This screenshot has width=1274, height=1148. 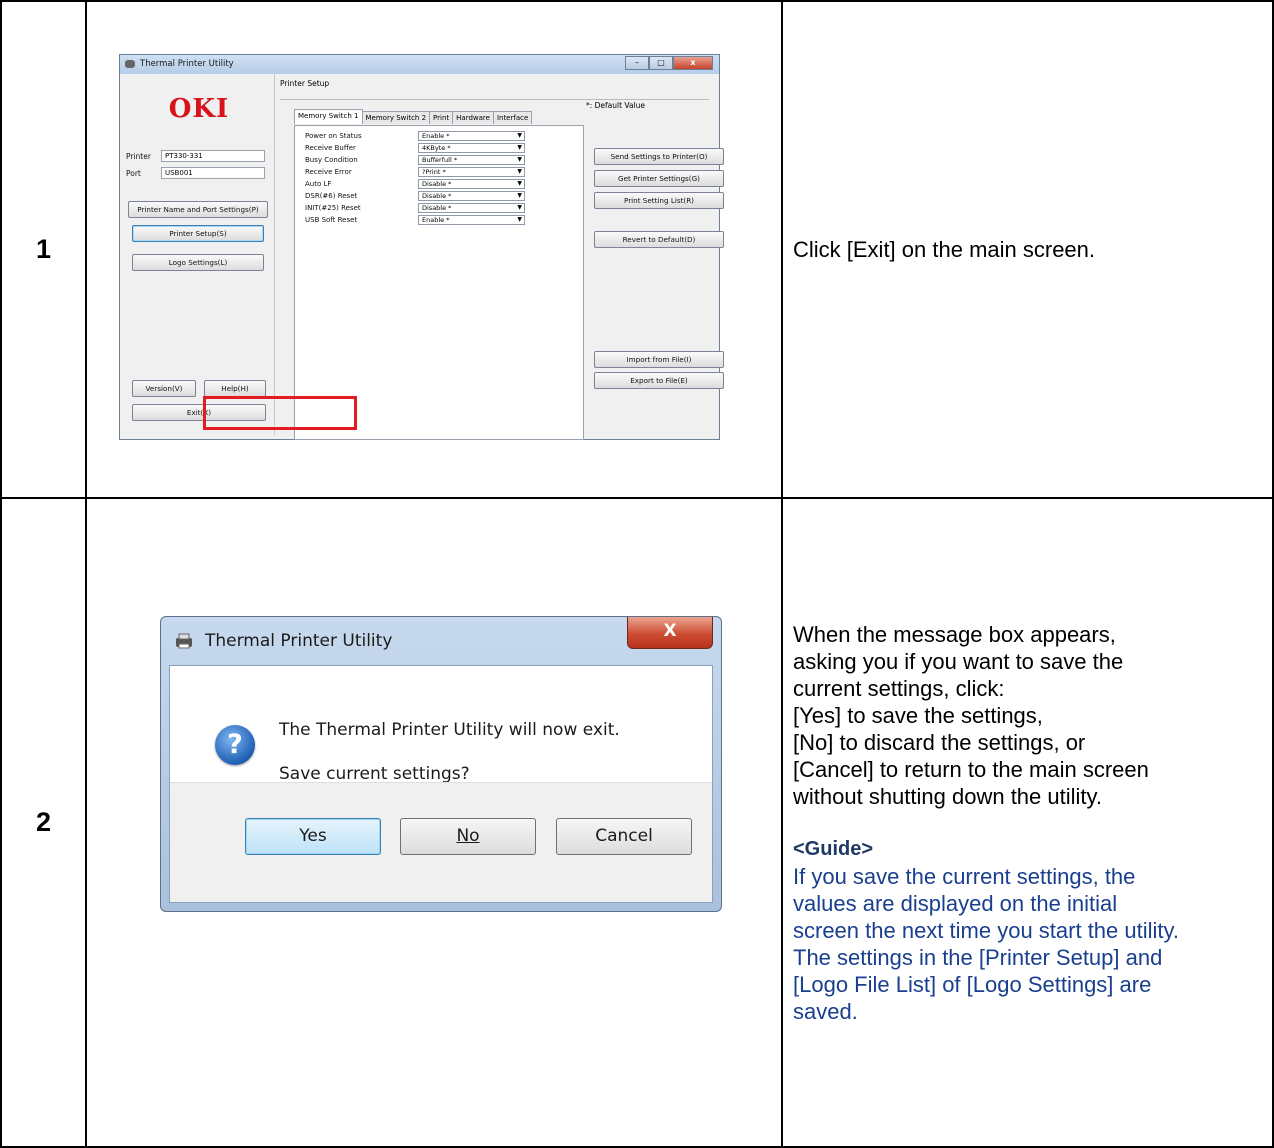 What do you see at coordinates (471, 148) in the screenshot?
I see `setting-dropdown: 4KByte * ▼` at bounding box center [471, 148].